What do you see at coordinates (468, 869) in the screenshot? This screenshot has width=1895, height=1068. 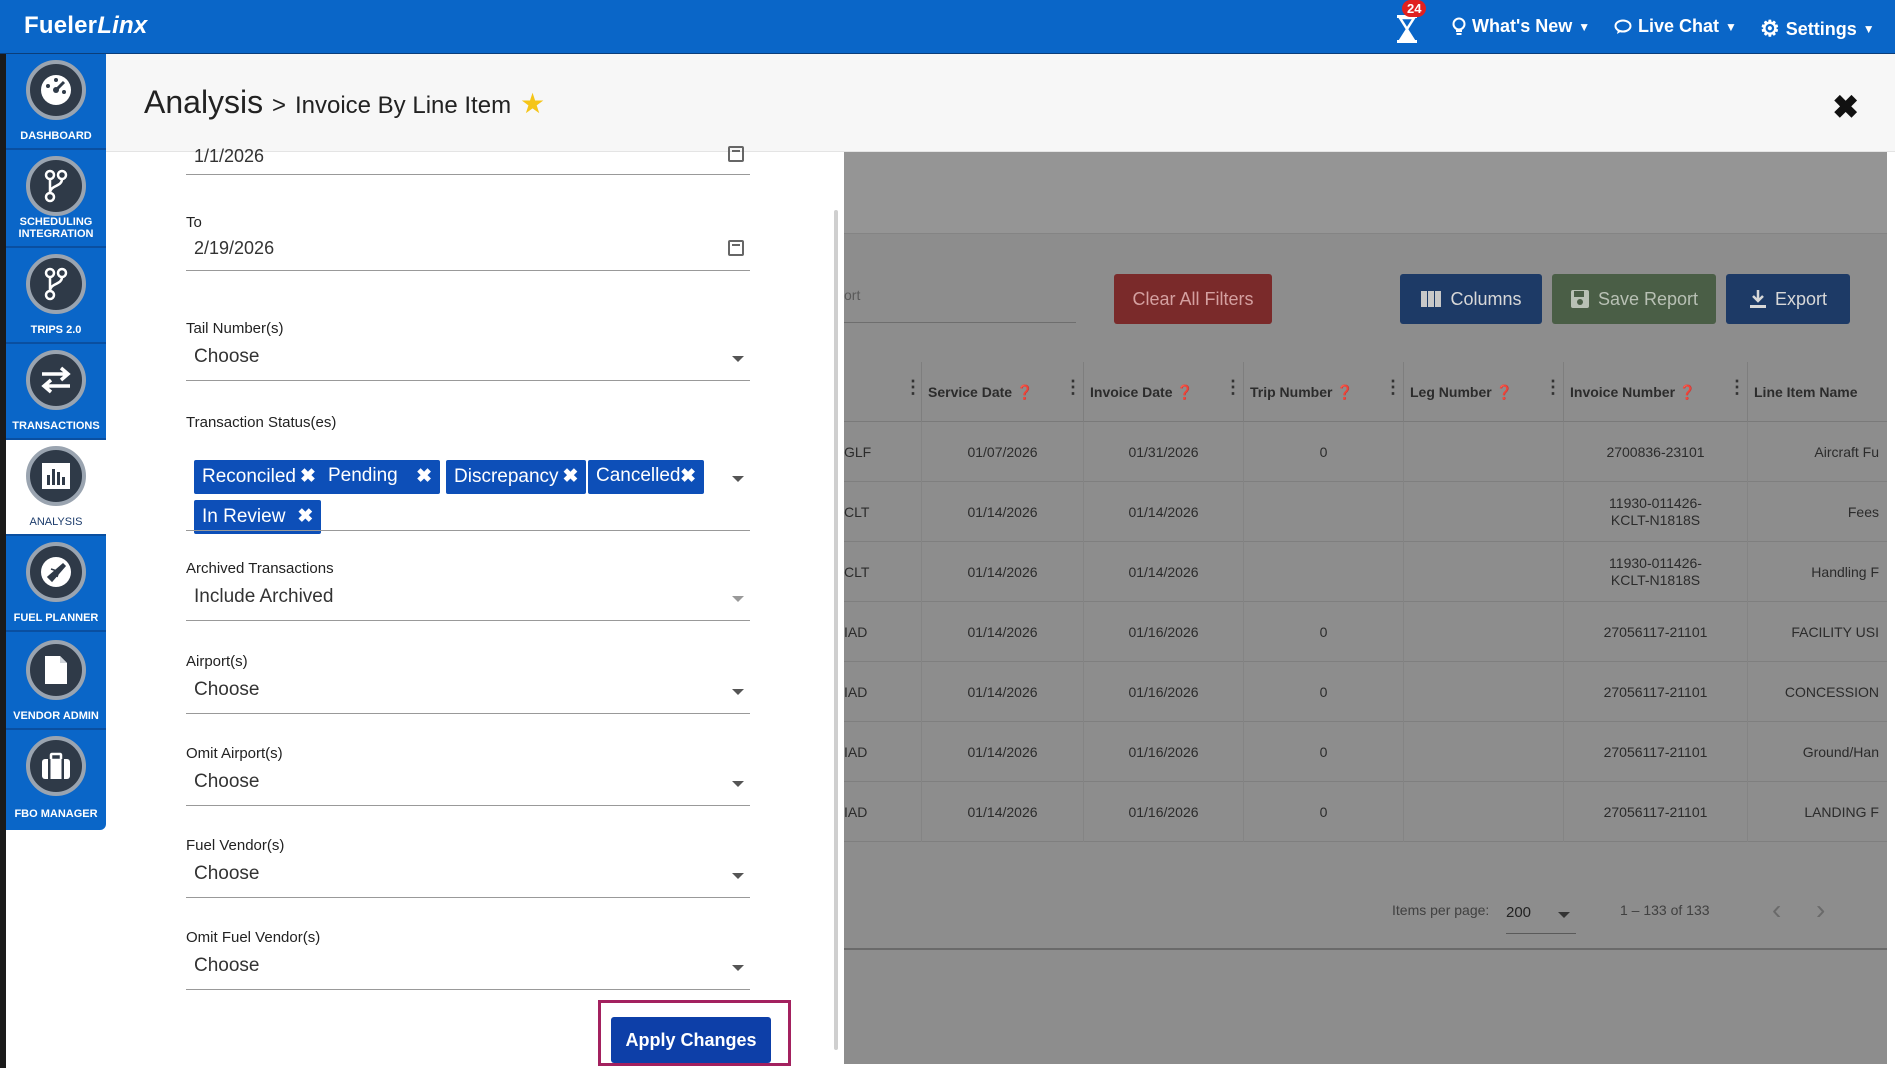 I see `fuel-vendors-select: Fuel Vendor(s) Choose` at bounding box center [468, 869].